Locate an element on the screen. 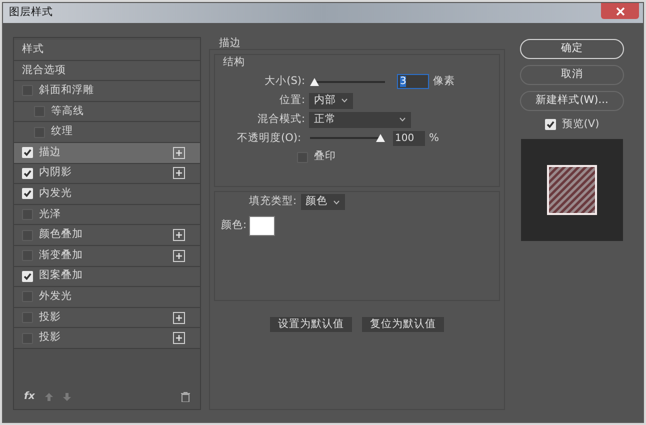 This screenshot has width=646, height=425. field-label: 位置: is located at coordinates (291, 100).